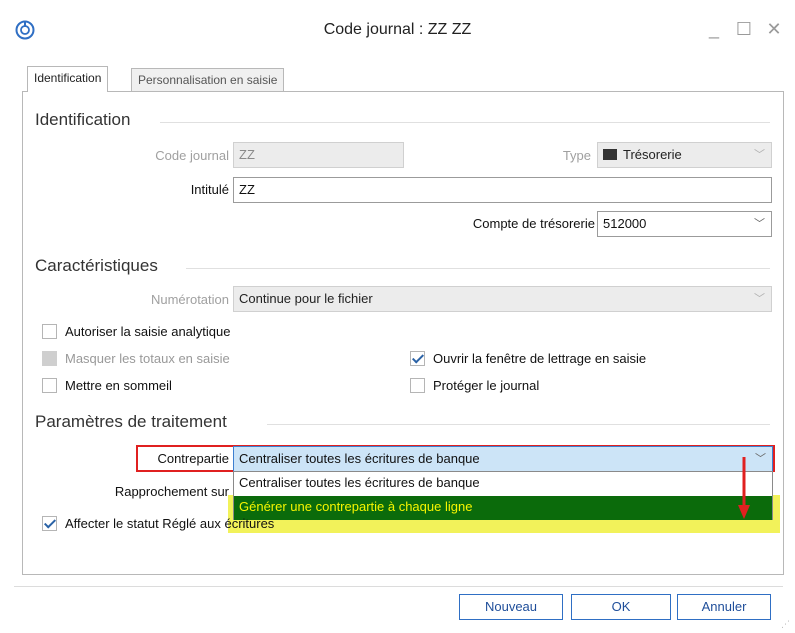 The width and height of the screenshot is (795, 633). I want to click on checkbox-label: Ouvrir la fenêtre de lettrage en saisie, so click(540, 358).